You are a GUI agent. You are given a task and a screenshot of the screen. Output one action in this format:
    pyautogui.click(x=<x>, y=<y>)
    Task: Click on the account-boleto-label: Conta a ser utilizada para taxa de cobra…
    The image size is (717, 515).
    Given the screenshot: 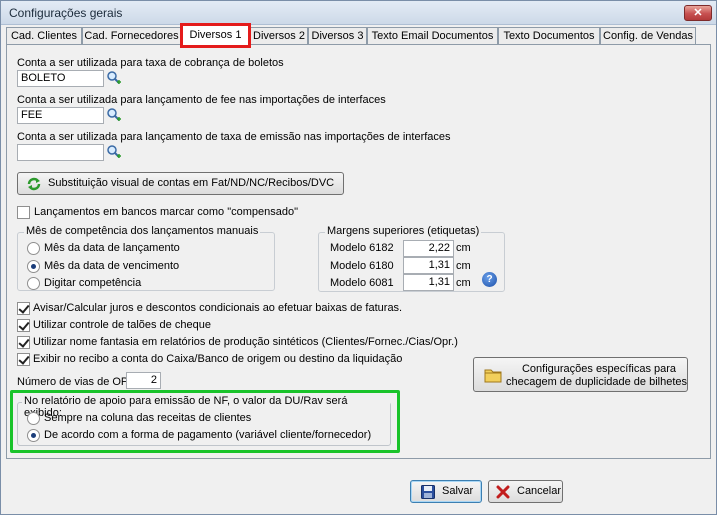 What is the action you would take?
    pyautogui.click(x=150, y=63)
    